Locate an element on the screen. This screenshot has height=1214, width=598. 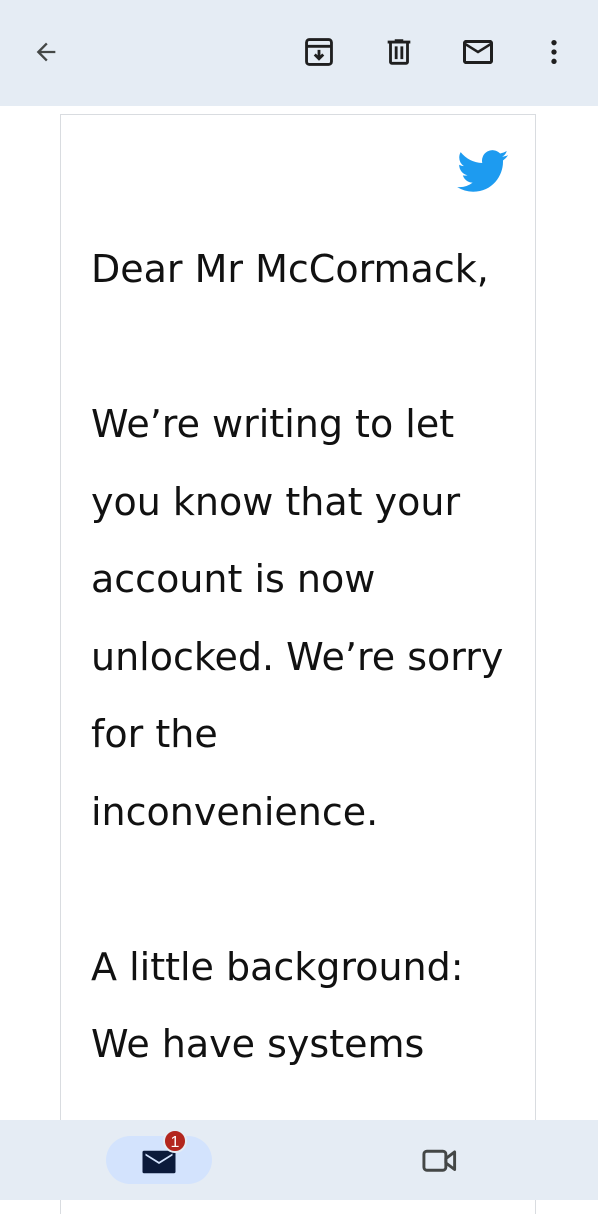
twitter-bird-shape is located at coordinates (483, 171).